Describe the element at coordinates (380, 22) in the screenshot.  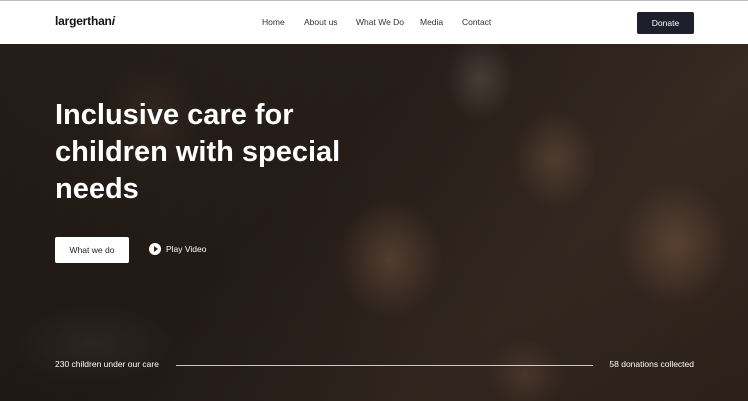
I see `nav-link-what-we-do: What We Do` at that location.